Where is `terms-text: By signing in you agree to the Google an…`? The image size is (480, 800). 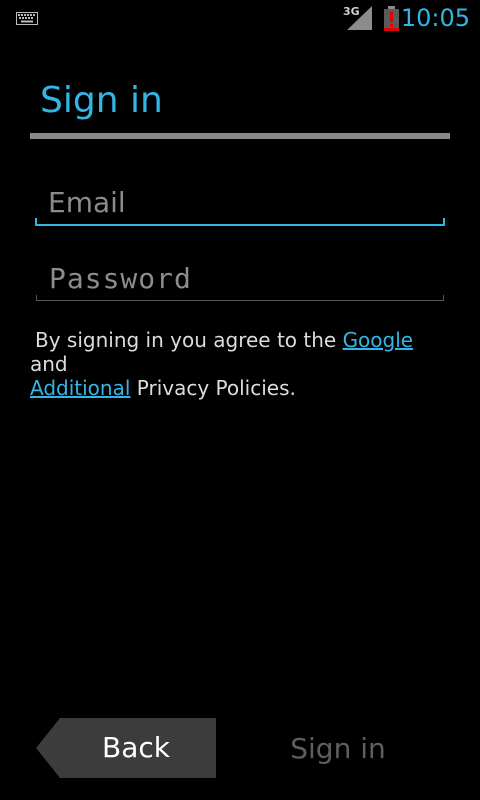 terms-text: By signing in you agree to the Google an… is located at coordinates (240, 364).